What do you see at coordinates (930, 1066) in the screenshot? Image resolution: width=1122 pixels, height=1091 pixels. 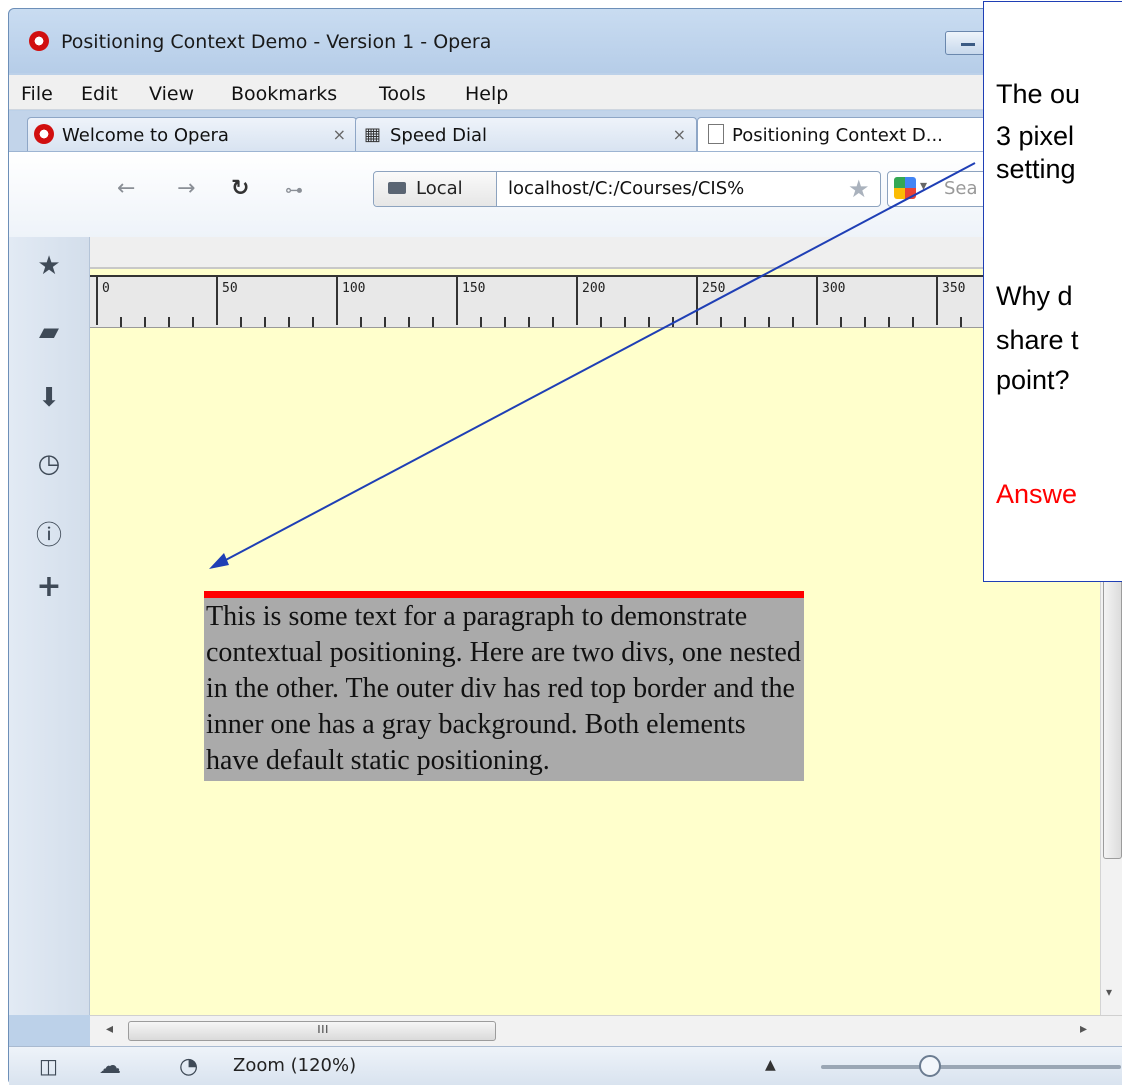 I see `zoom-slider-thumb` at bounding box center [930, 1066].